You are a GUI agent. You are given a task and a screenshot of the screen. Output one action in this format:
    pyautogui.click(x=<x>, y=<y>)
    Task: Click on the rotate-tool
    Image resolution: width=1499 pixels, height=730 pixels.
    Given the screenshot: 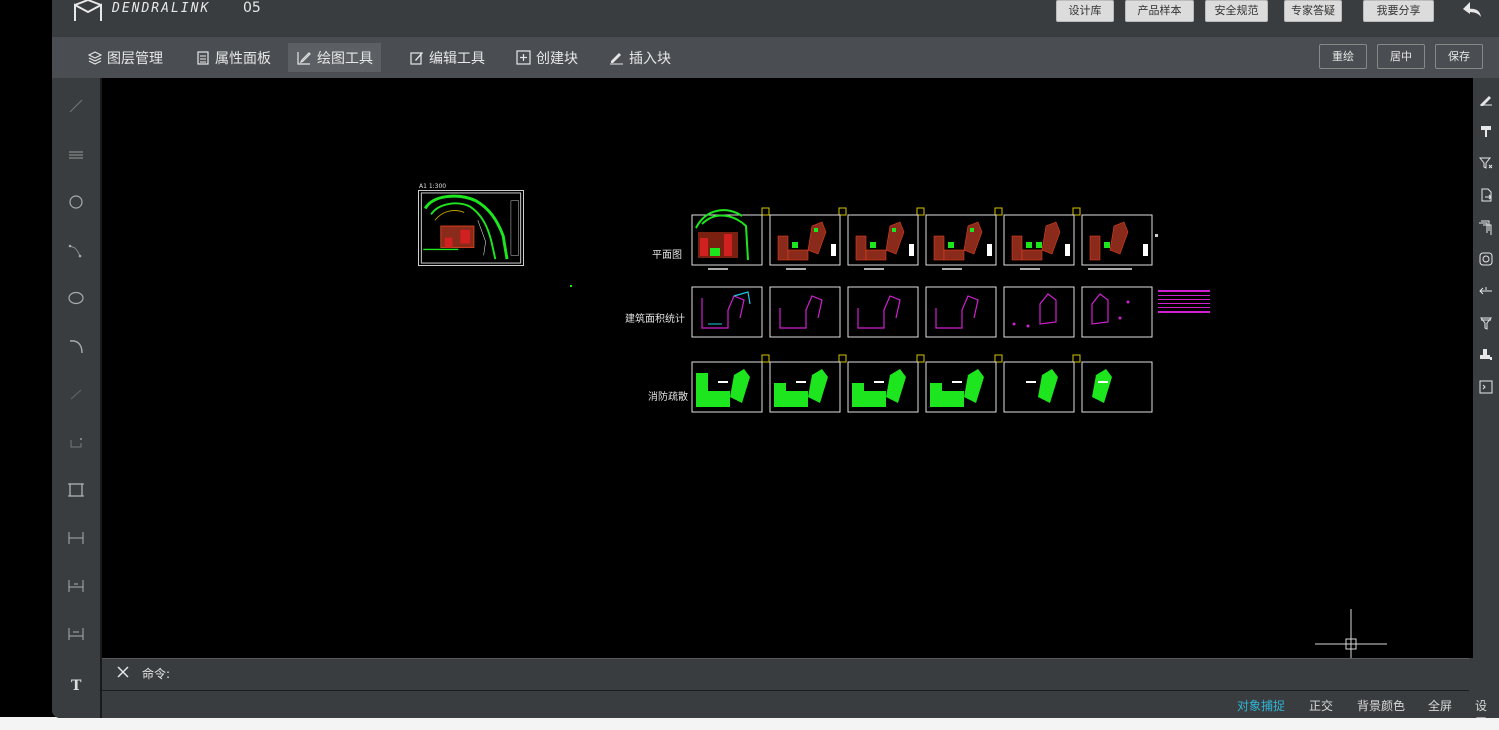 What is the action you would take?
    pyautogui.click(x=1486, y=259)
    